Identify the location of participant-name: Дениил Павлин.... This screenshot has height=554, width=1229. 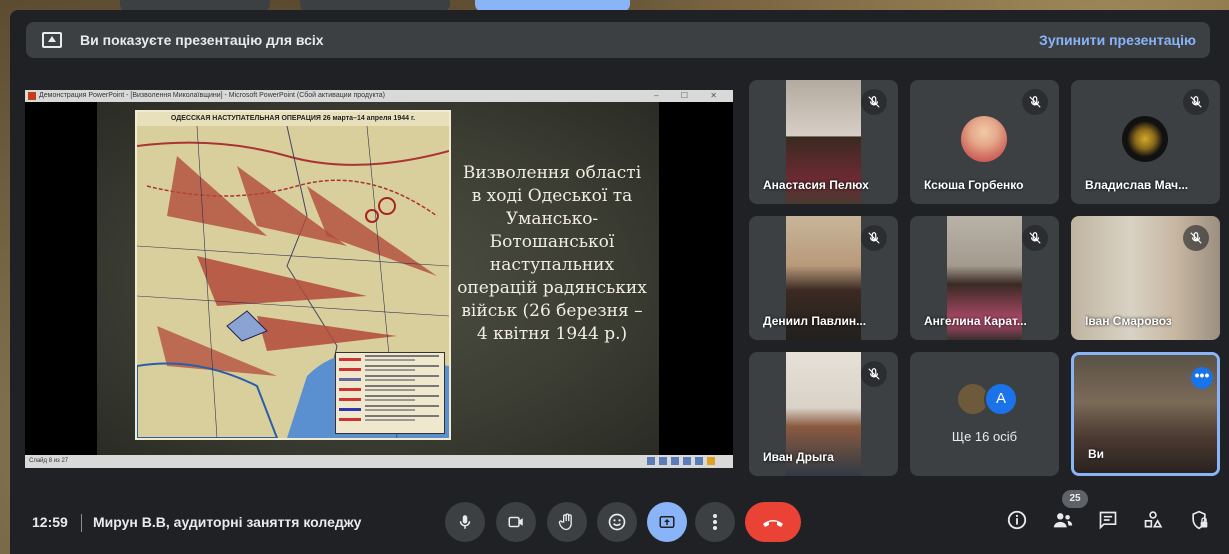
(815, 321).